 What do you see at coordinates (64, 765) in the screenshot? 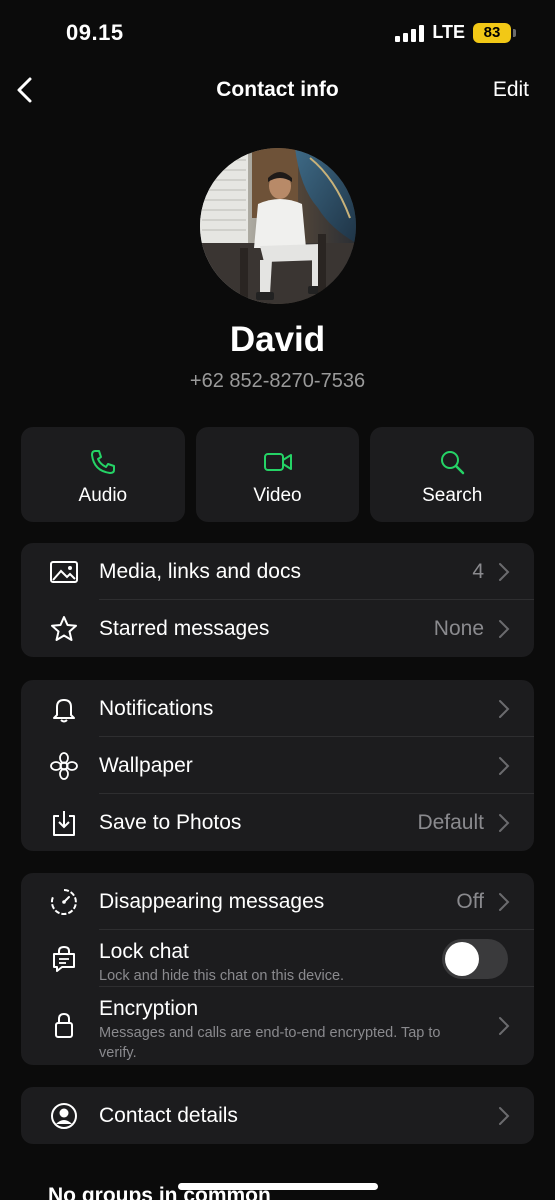
I see `flower-icon` at bounding box center [64, 765].